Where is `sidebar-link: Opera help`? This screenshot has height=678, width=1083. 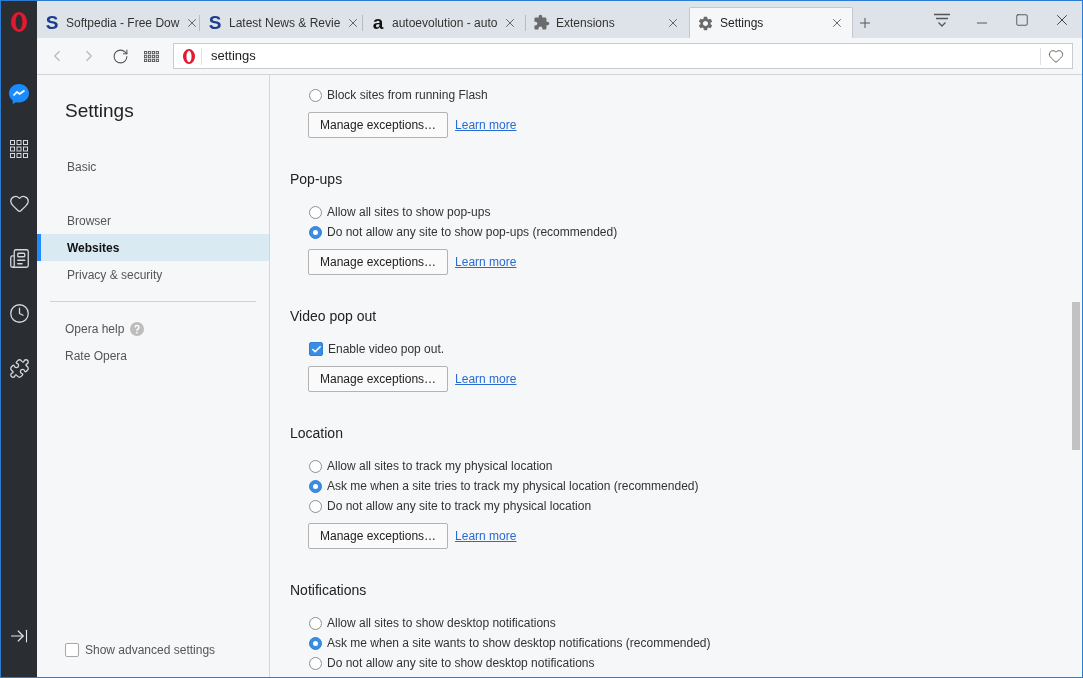 sidebar-link: Opera help is located at coordinates (105, 328).